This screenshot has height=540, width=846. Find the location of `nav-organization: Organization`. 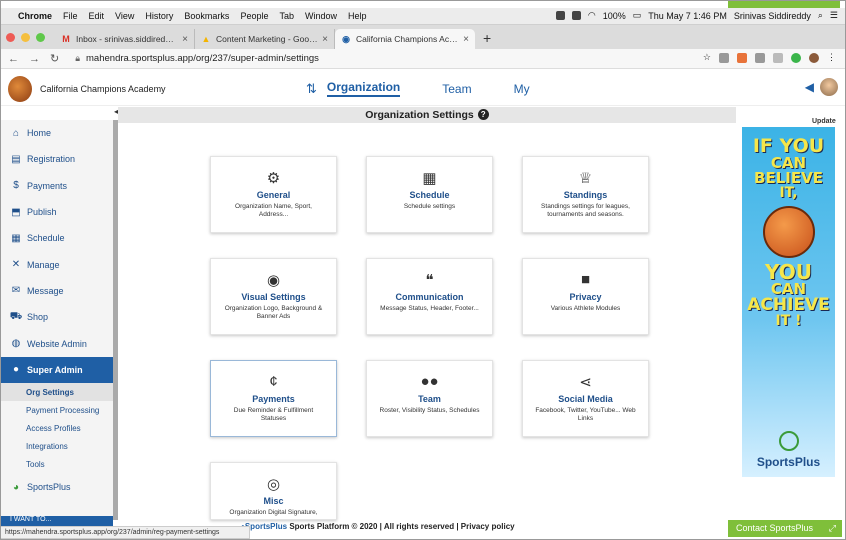

nav-organization: Organization is located at coordinates (363, 88).